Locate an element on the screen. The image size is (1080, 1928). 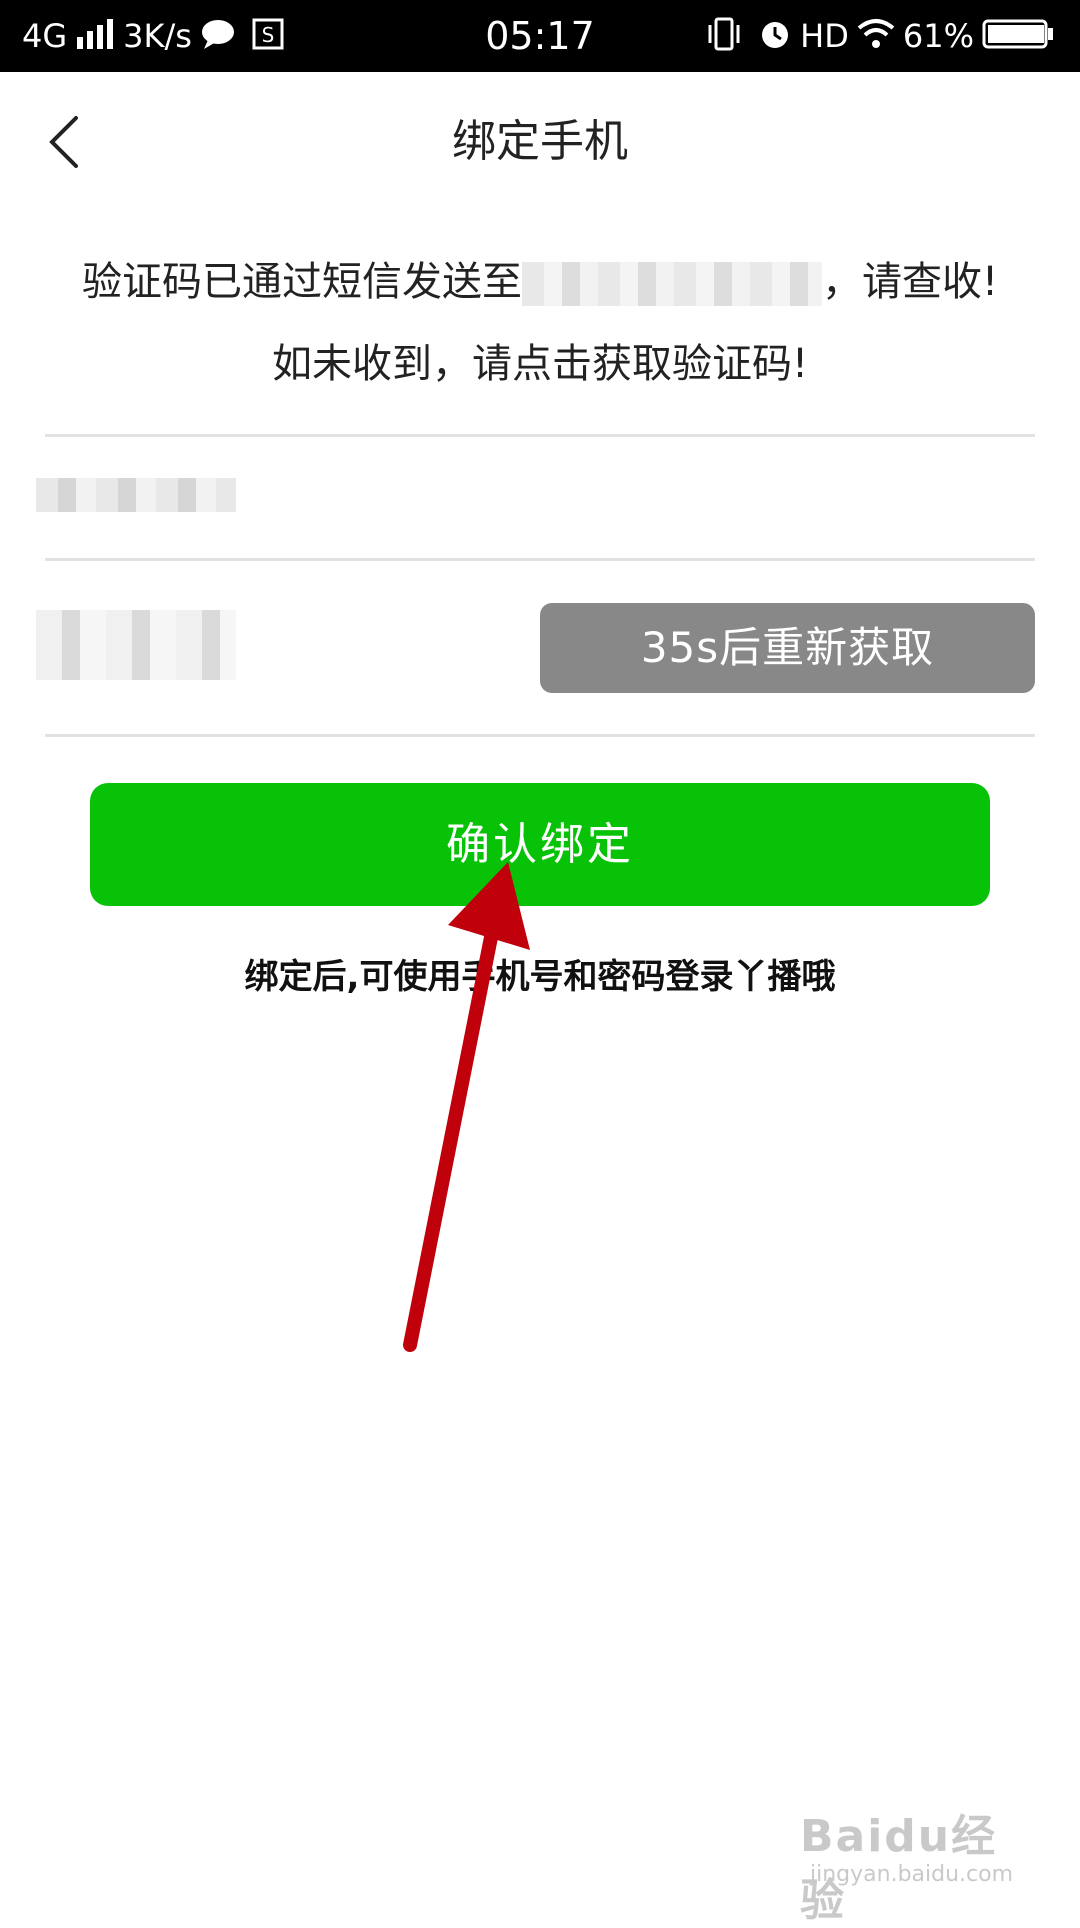
masked-phone-number is located at coordinates (671, 284).